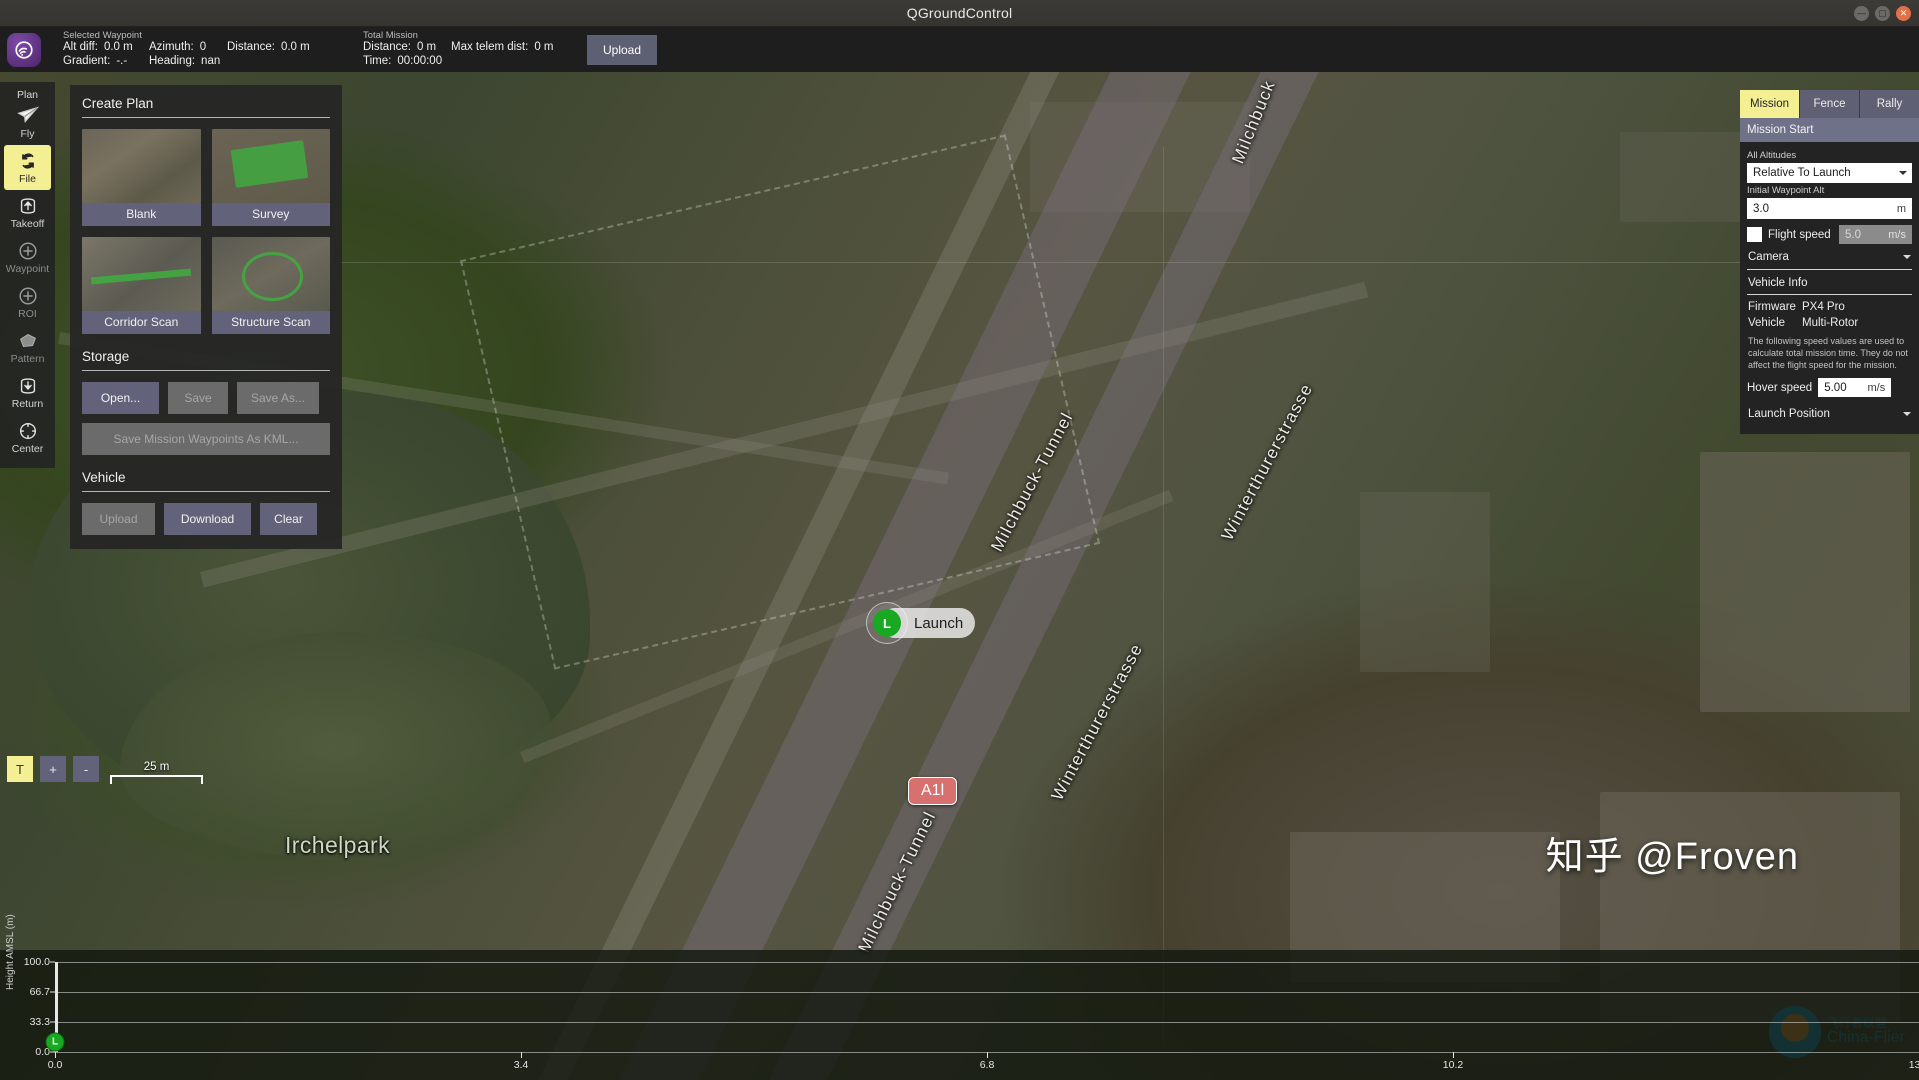 The height and width of the screenshot is (1080, 1919). Describe the element at coordinates (426, 47) in the screenshot. I see `mission-distance-value: 0 m` at that location.